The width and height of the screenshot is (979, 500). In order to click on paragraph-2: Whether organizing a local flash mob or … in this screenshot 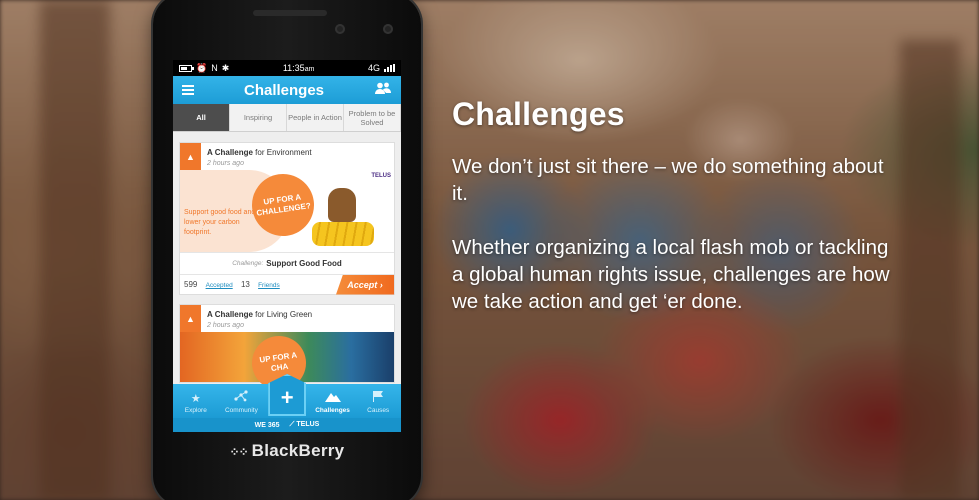, I will do `click(671, 274)`.